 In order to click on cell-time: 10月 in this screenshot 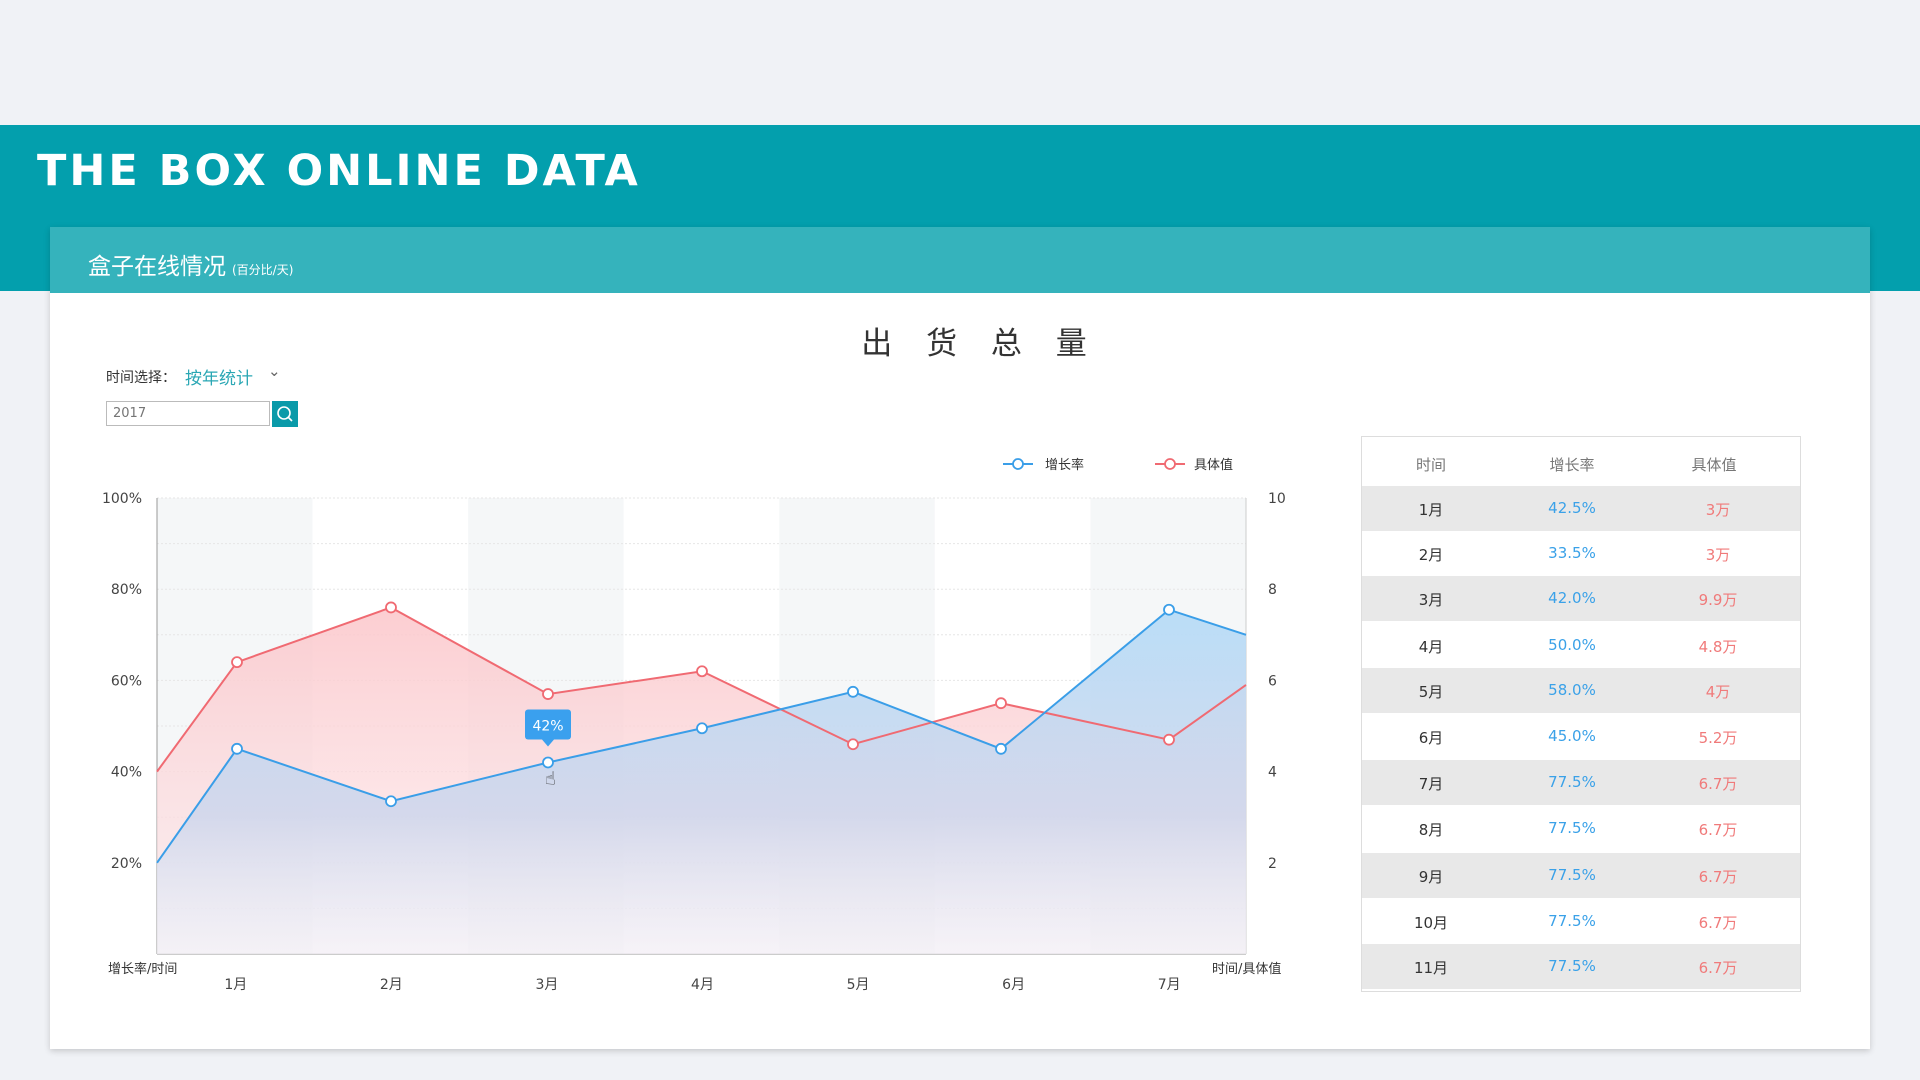, I will do `click(1431, 923)`.